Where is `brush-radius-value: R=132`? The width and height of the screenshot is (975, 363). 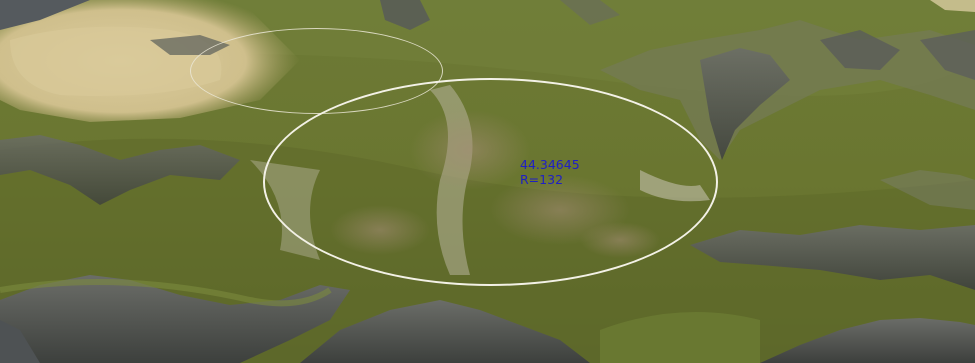 brush-radius-value: R=132 is located at coordinates (542, 179).